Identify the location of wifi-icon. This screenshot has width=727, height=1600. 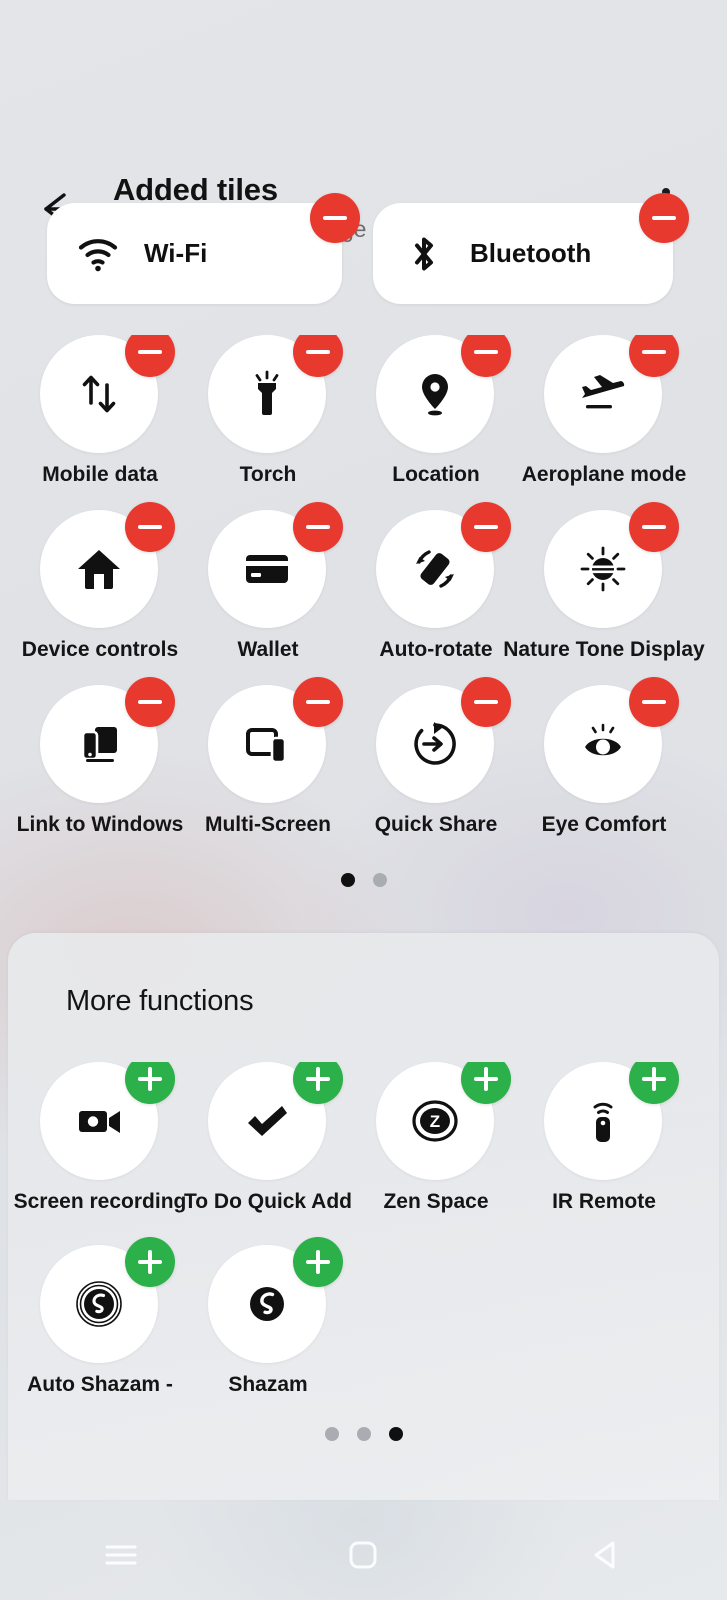
(98, 254).